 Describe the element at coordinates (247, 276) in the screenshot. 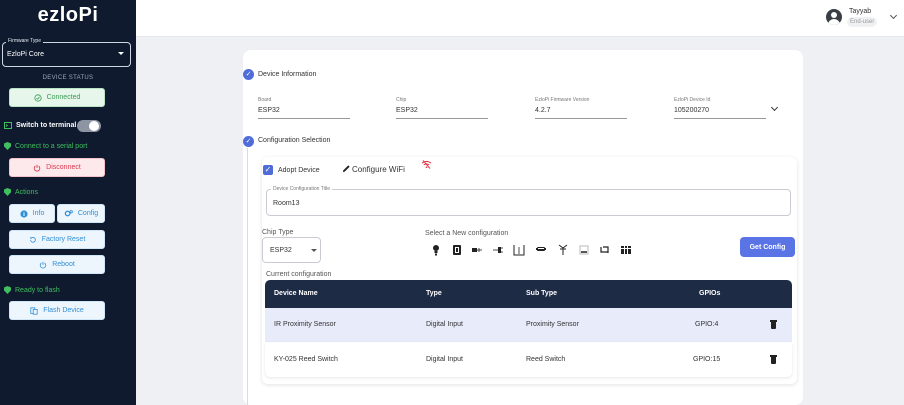

I see `step-connector-line` at that location.